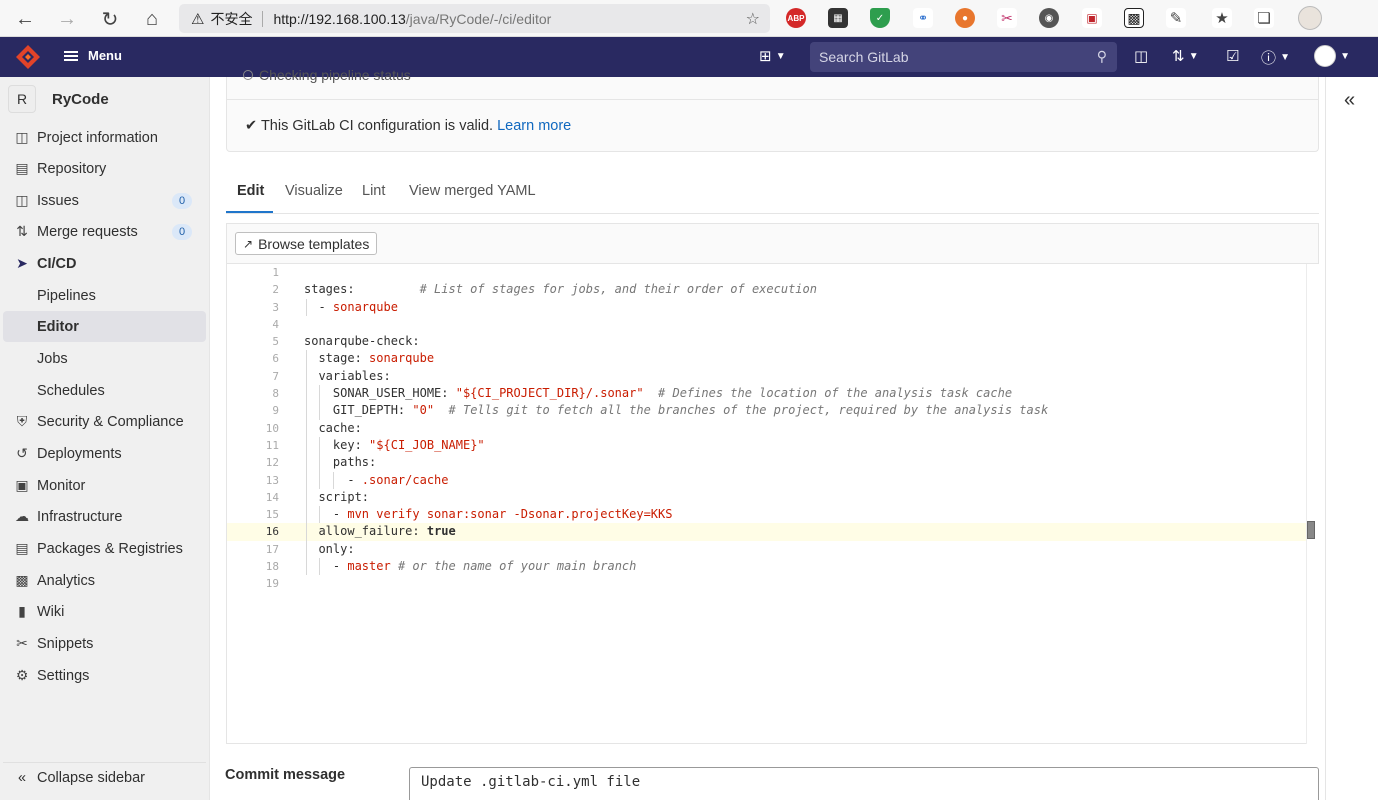 This screenshot has height=800, width=1378. What do you see at coordinates (1222, 18) in the screenshot?
I see `favorites-icon: ★` at bounding box center [1222, 18].